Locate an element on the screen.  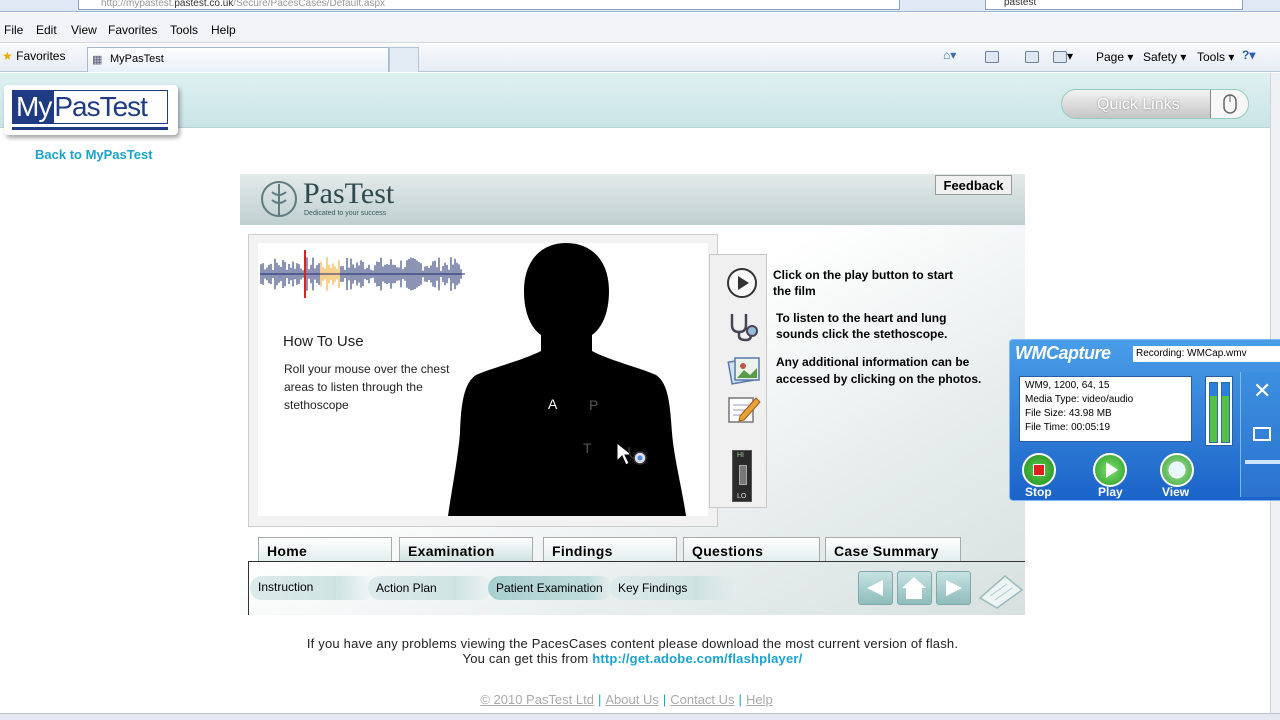
how-to-use-title: How To Use is located at coordinates (323, 341).